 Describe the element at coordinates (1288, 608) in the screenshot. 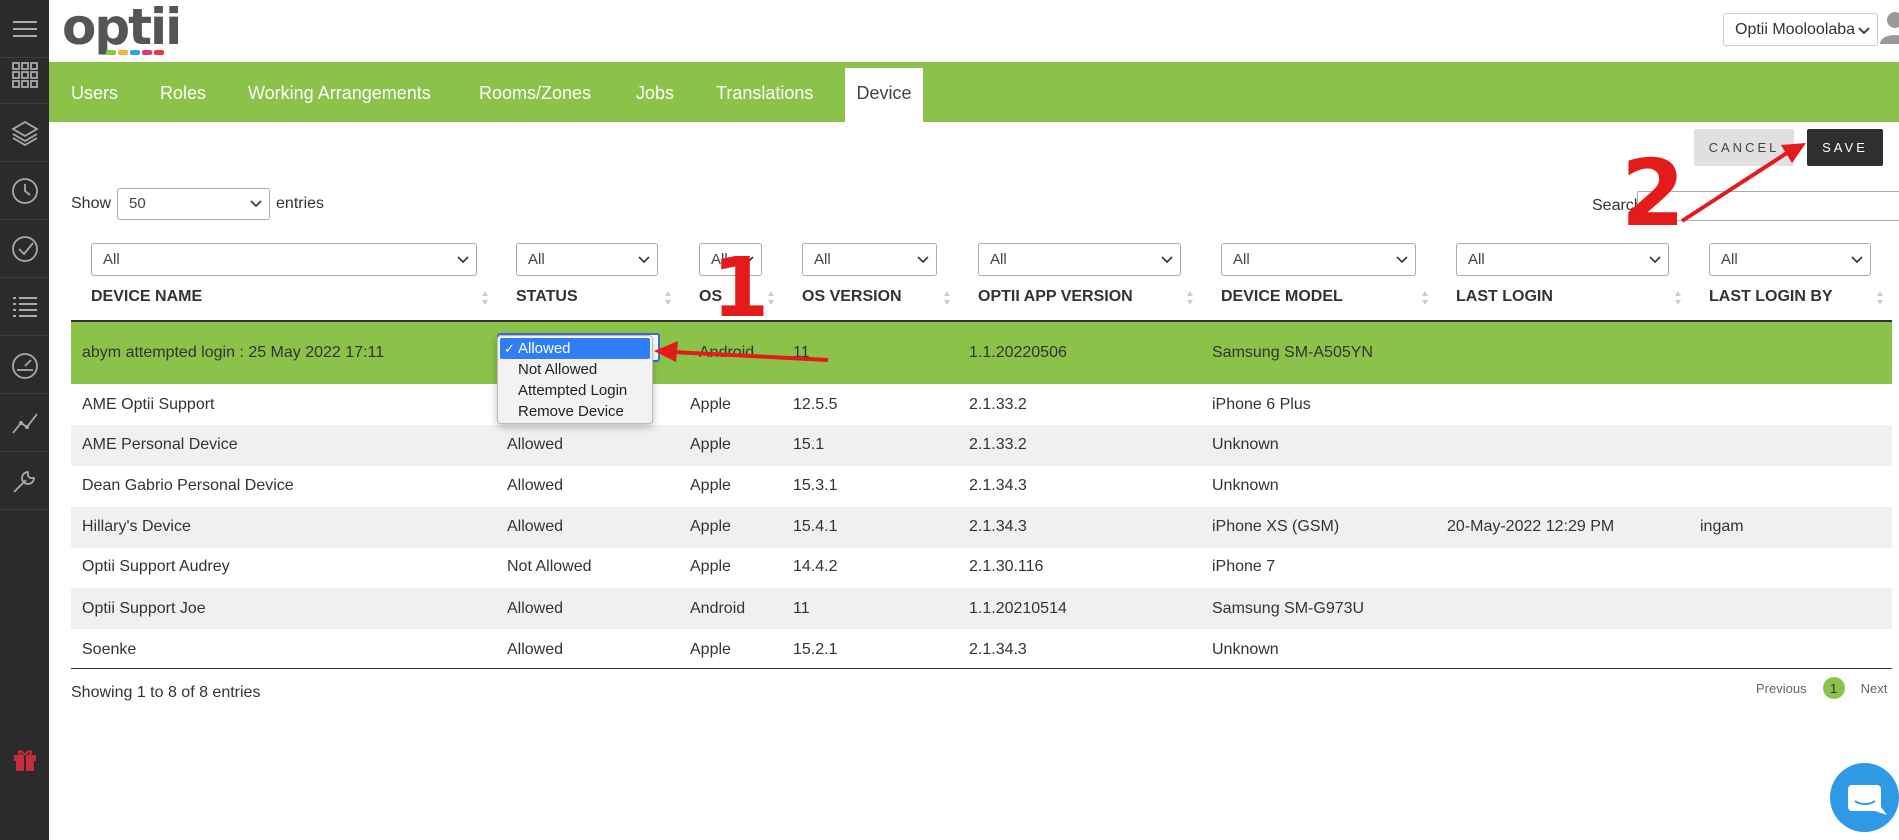

I see `cell-device-model: Samsung SM-G973U` at that location.